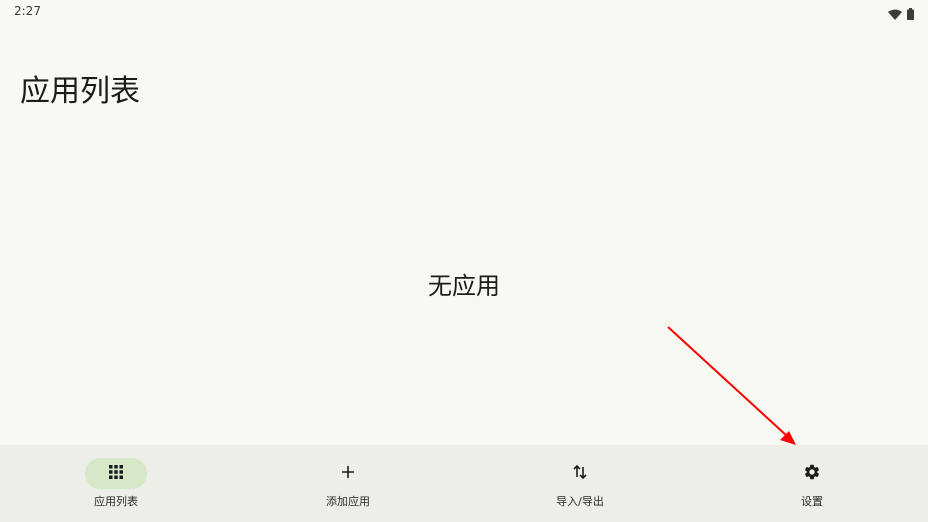 The image size is (928, 522). What do you see at coordinates (464, 12) in the screenshot?
I see `status-bar: 2:27` at bounding box center [464, 12].